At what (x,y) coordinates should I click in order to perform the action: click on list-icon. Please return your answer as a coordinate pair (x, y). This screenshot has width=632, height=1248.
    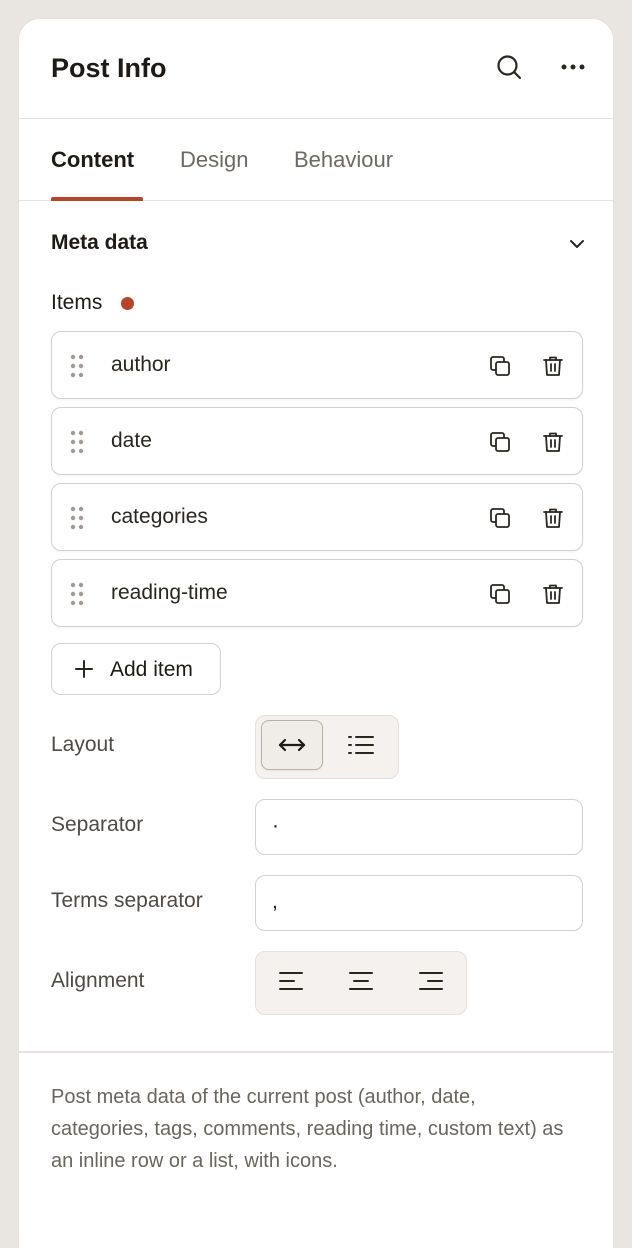
    Looking at the image, I should click on (361, 745).